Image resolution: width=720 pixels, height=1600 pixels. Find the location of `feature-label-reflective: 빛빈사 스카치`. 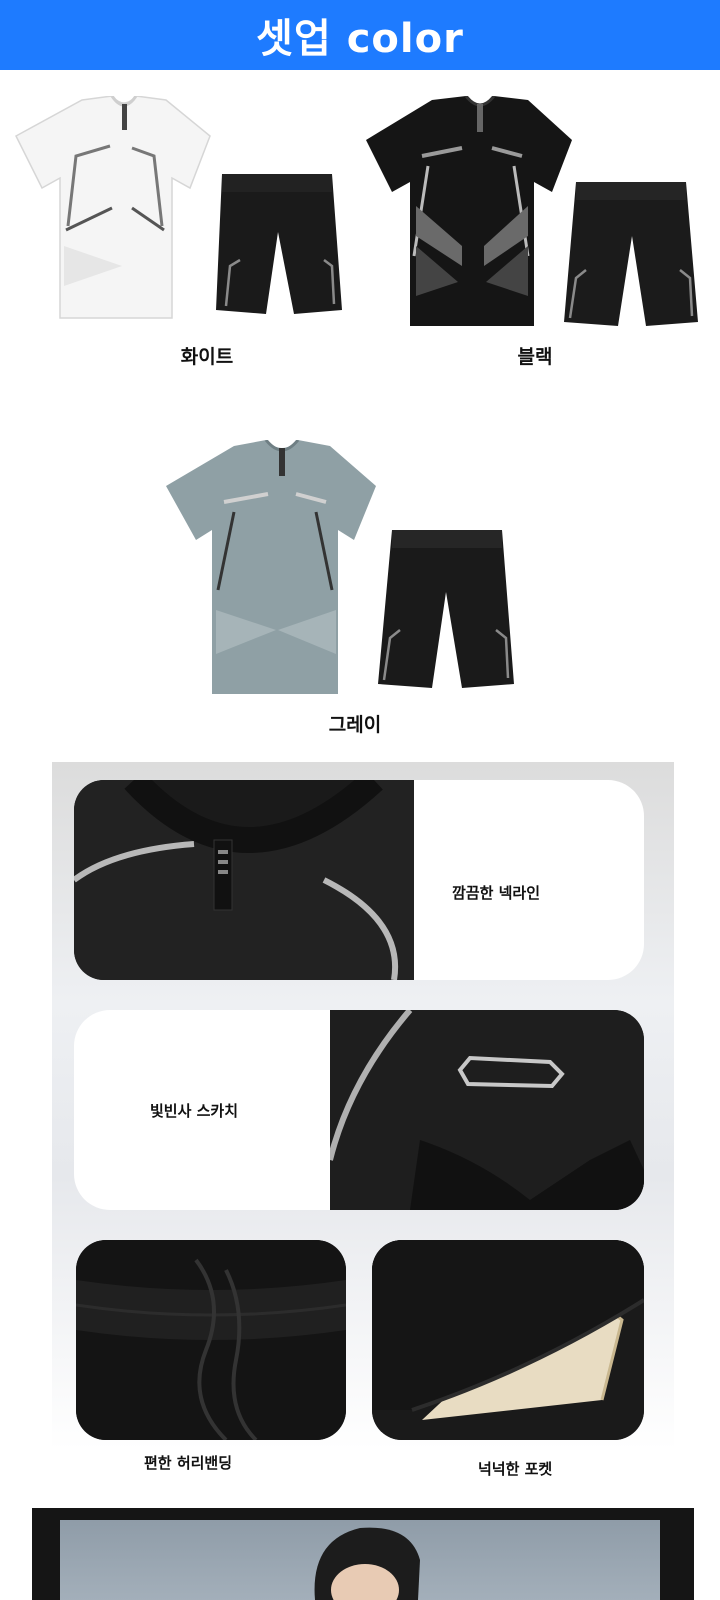

feature-label-reflective: 빛빈사 스카치 is located at coordinates (194, 1111).